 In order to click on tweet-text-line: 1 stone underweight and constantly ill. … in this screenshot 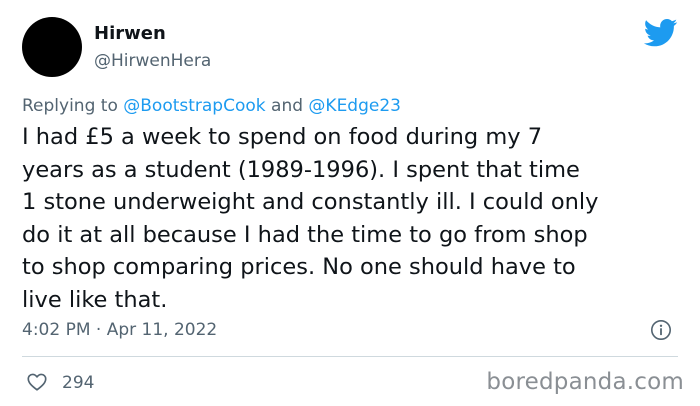, I will do `click(310, 202)`.